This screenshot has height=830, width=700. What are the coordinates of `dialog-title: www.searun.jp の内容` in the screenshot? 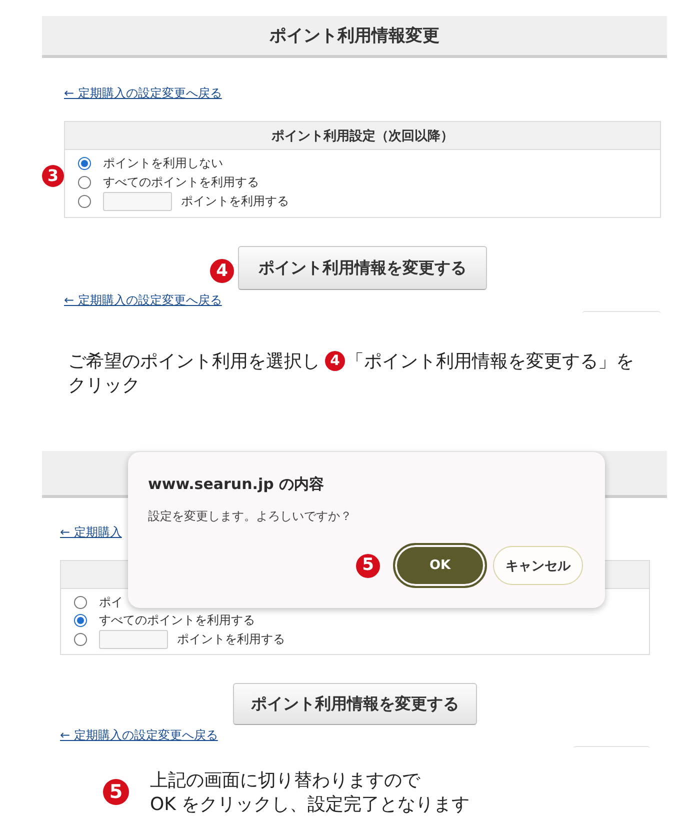 It's located at (237, 484).